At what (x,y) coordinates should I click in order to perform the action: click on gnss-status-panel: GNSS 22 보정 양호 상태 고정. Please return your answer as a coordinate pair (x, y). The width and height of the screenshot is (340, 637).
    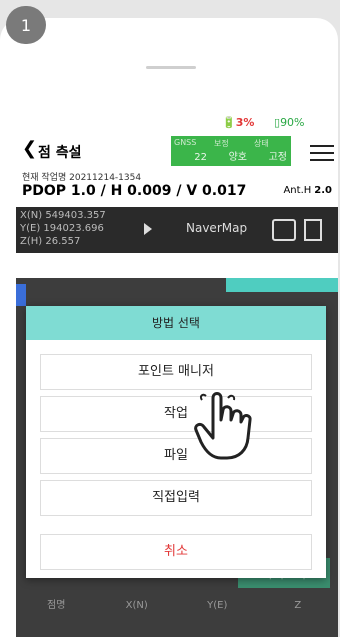
    Looking at the image, I should click on (231, 151).